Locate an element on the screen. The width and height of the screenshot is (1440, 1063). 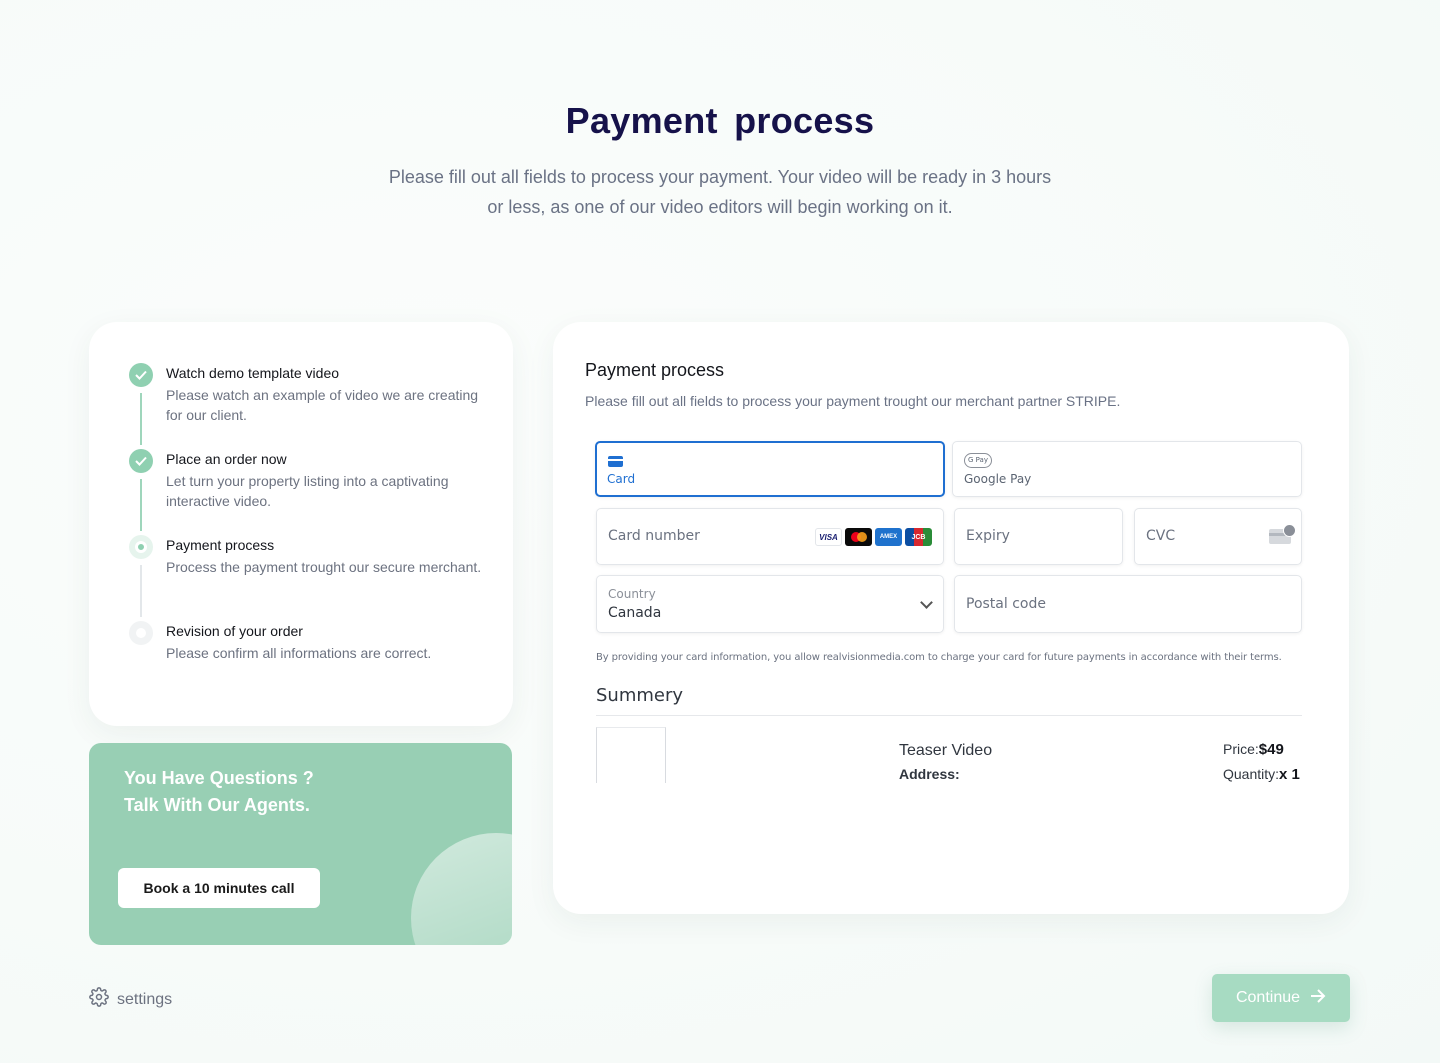
item-name: Teaser Video is located at coordinates (946, 750).